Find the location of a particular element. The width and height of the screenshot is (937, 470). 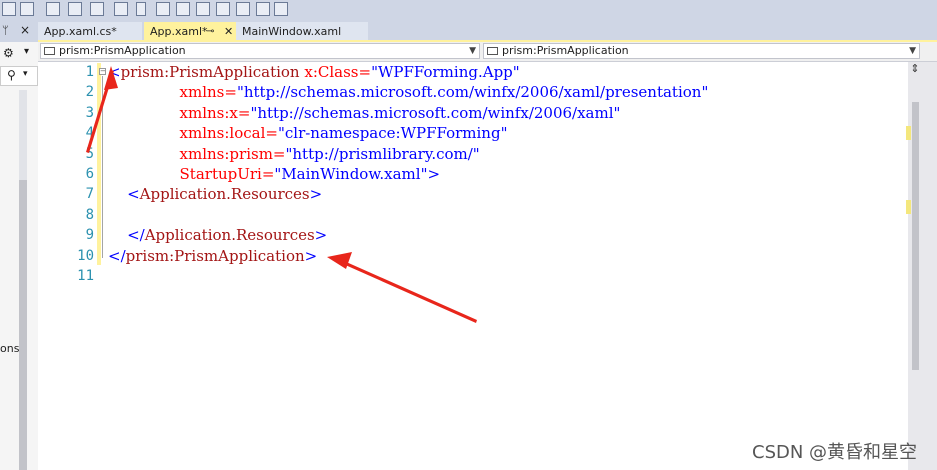

member-combo: prism:PrismApplication ▼ is located at coordinates (701, 51).